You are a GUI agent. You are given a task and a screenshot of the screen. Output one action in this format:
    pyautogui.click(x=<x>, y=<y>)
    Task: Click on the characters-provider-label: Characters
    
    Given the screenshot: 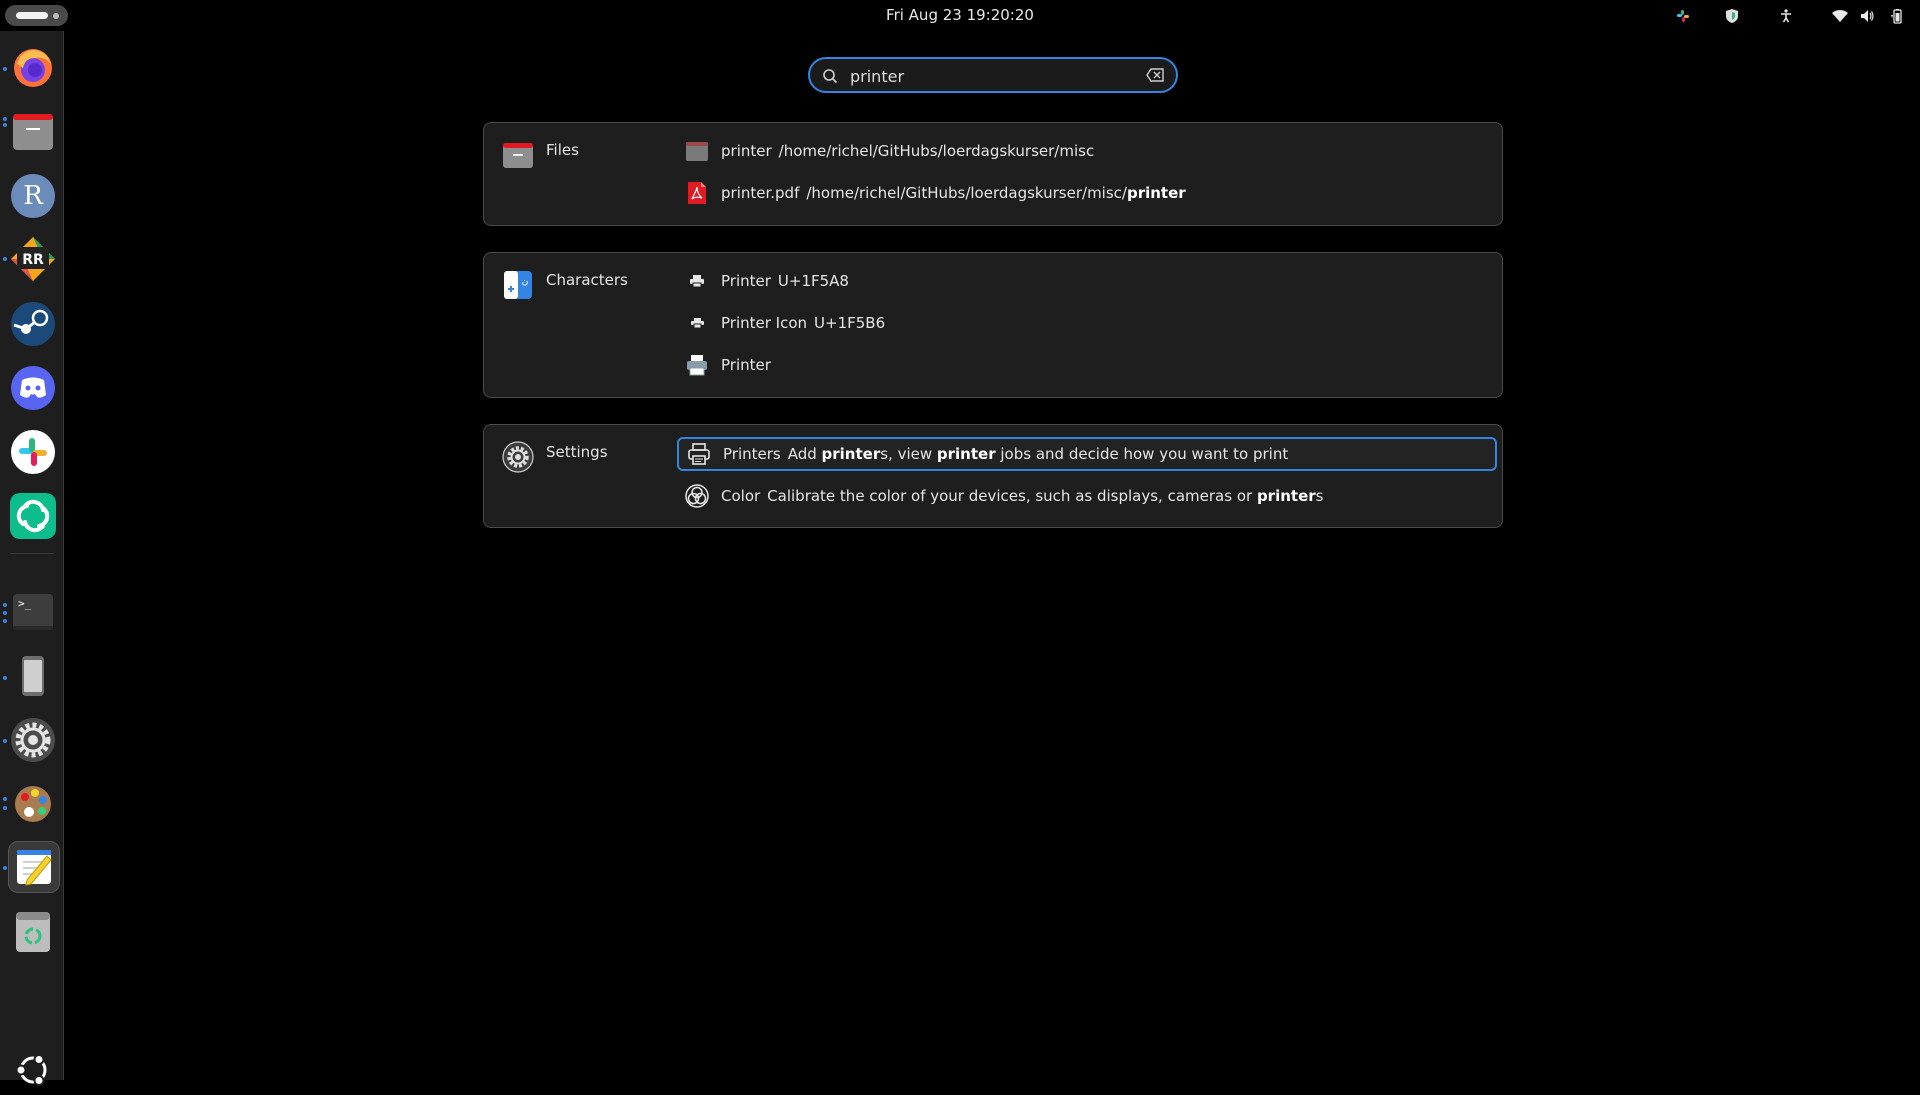 What is the action you would take?
    pyautogui.click(x=587, y=280)
    